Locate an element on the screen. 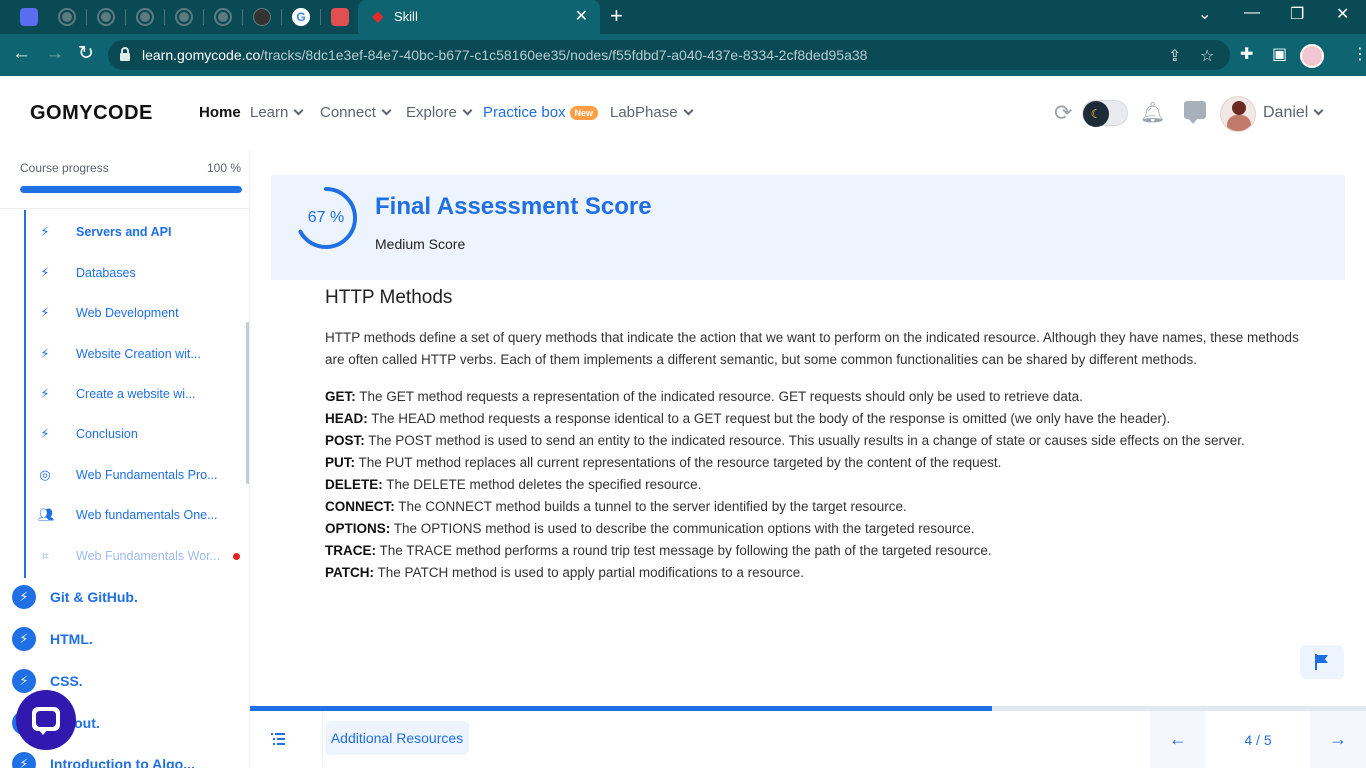 The width and height of the screenshot is (1366, 768). http-method-name: HEAD: is located at coordinates (346, 418).